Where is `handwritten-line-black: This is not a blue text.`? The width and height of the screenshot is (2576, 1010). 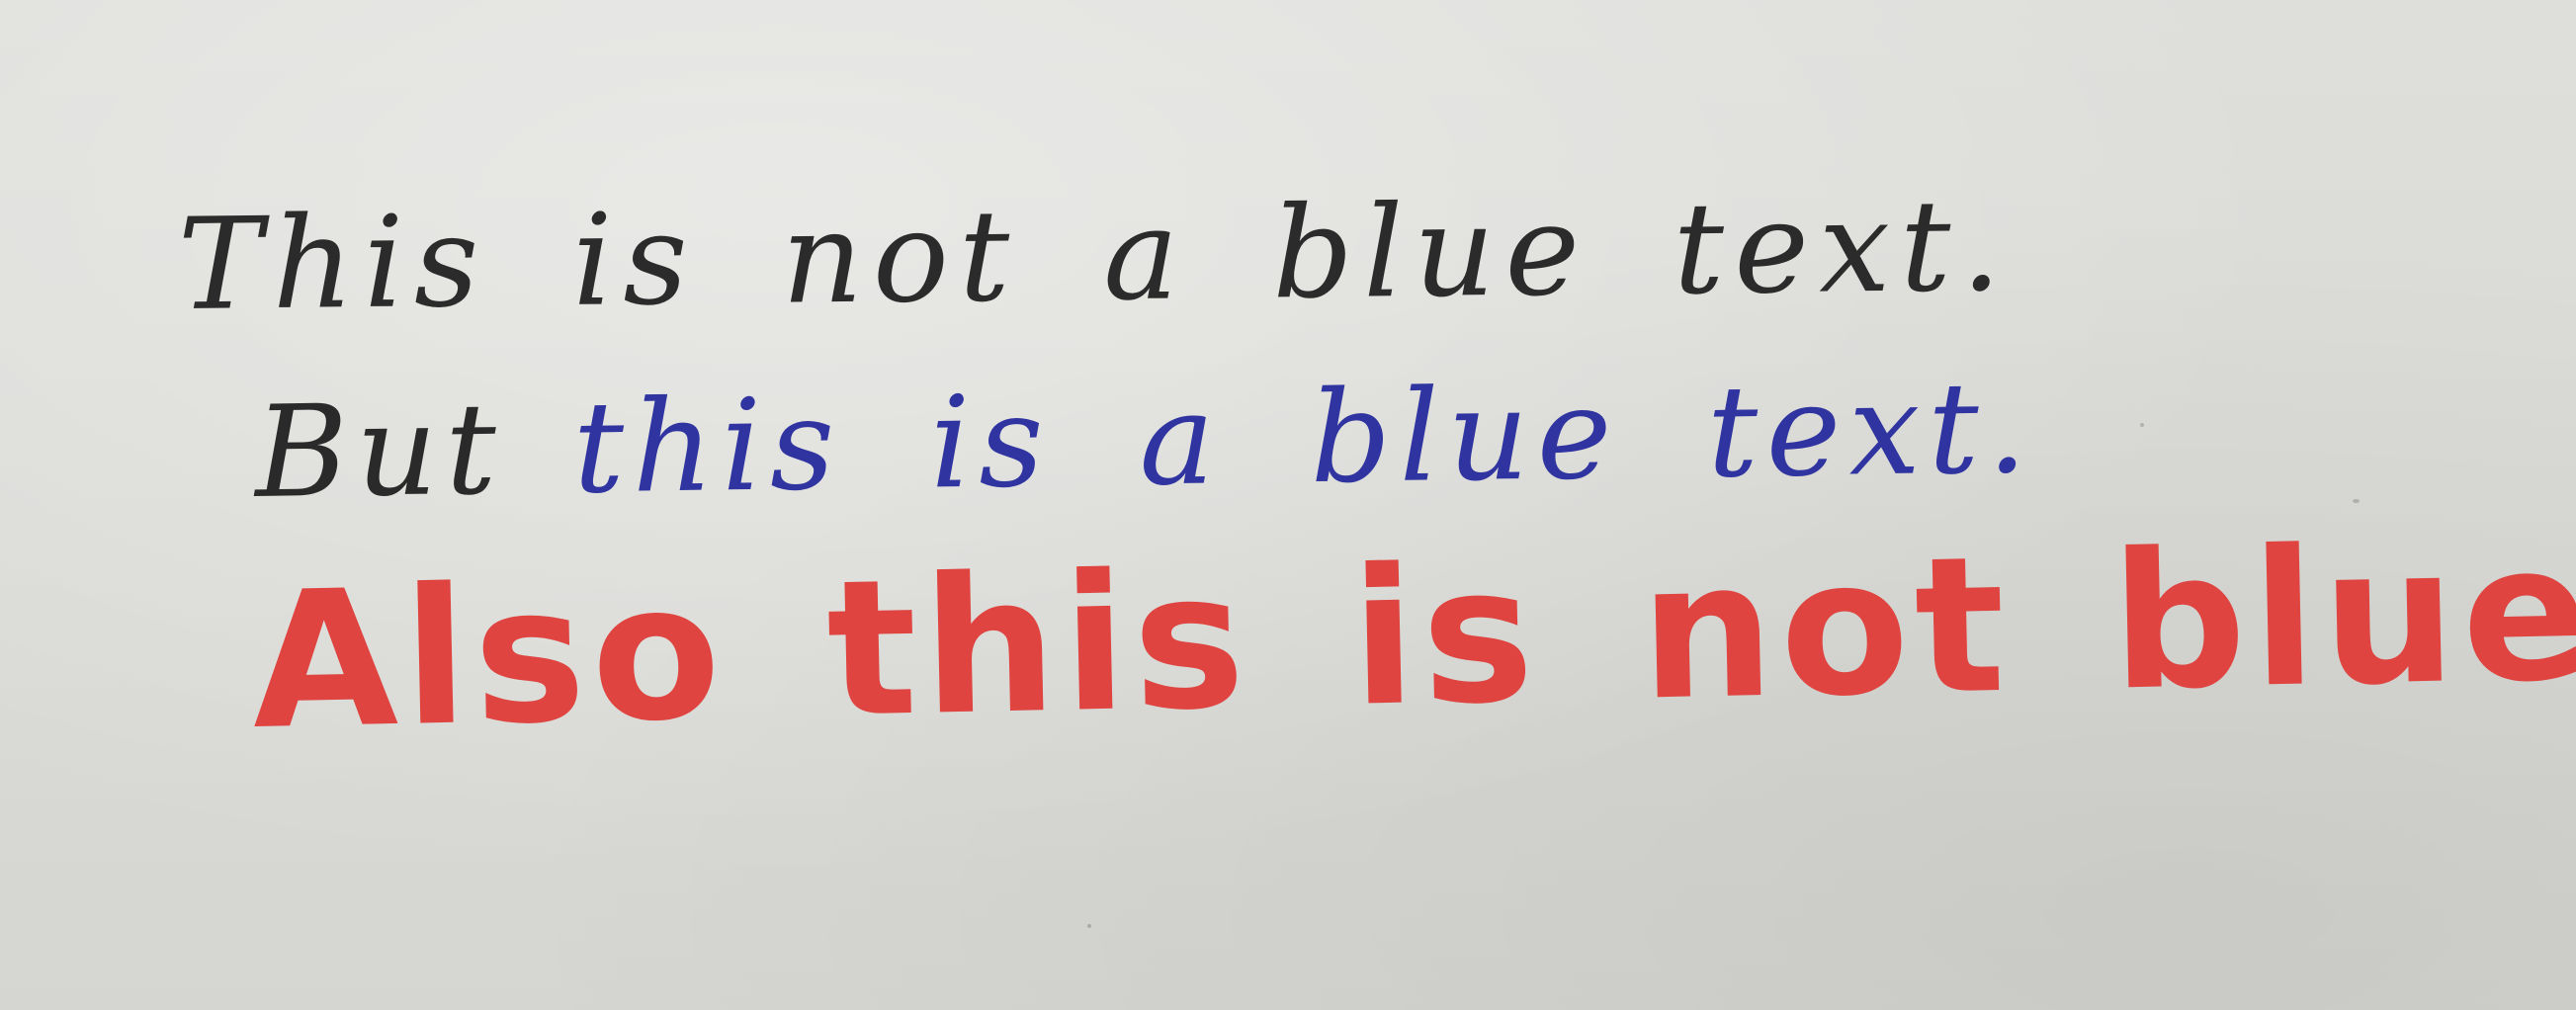 handwritten-line-black: This is not a blue text. is located at coordinates (1094, 256).